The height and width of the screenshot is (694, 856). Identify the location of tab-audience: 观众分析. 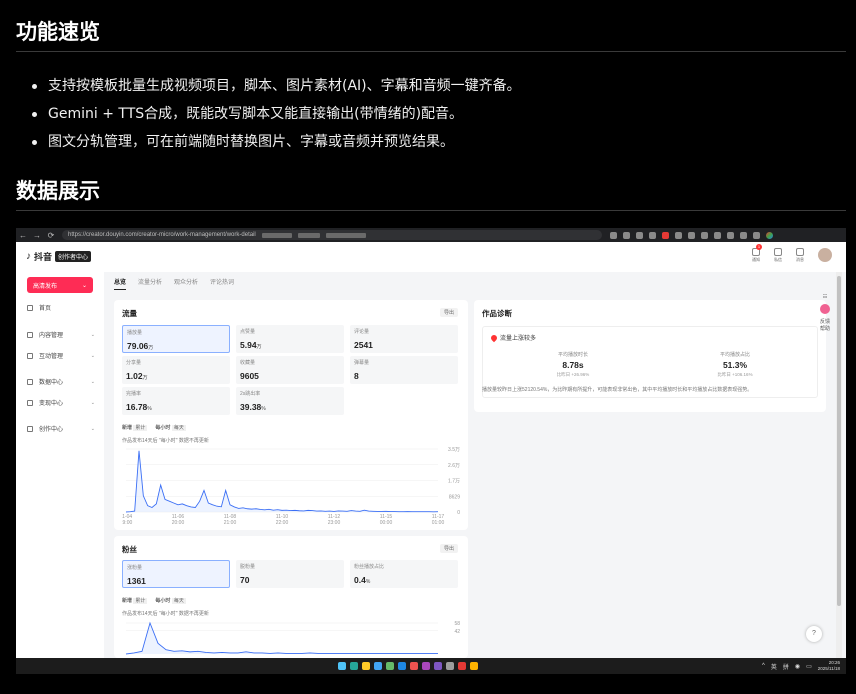
(186, 283).